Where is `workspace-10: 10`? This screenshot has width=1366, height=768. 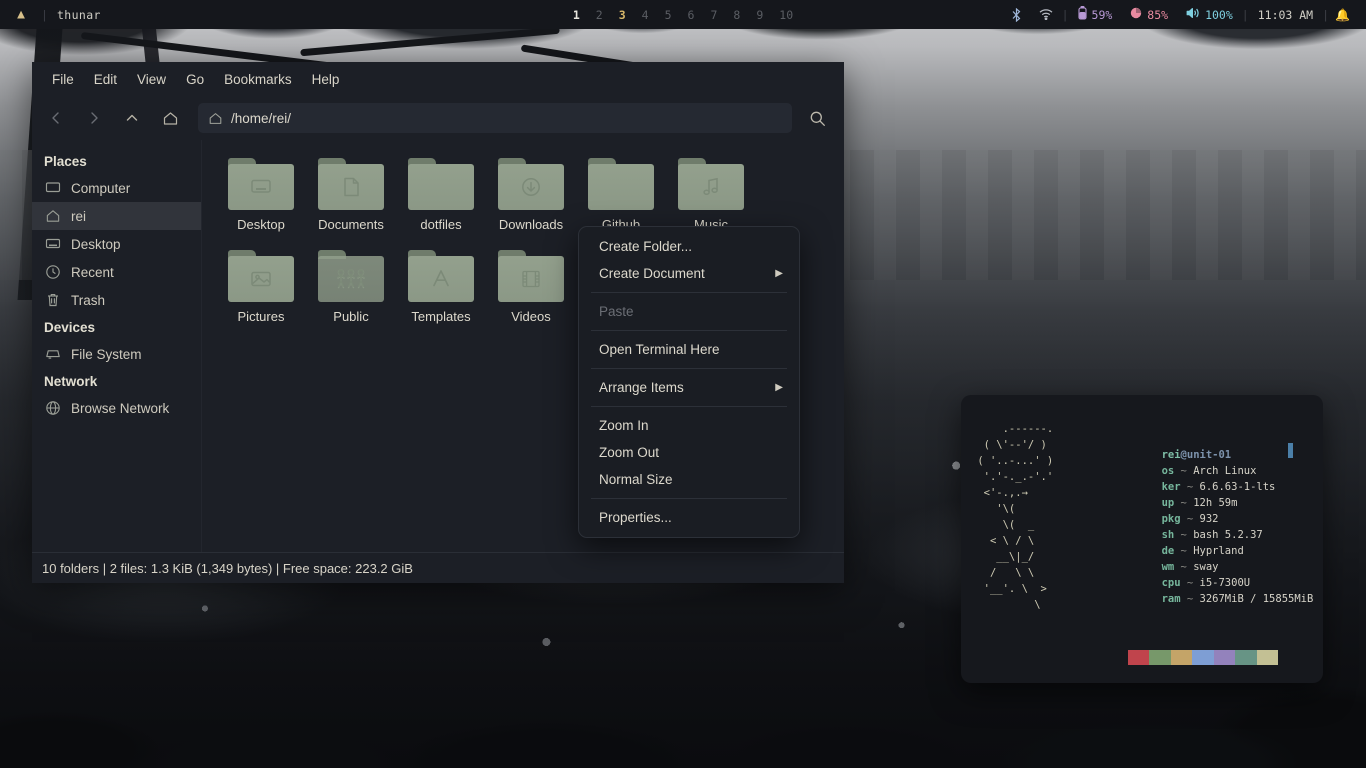
workspace-10: 10 is located at coordinates (786, 15).